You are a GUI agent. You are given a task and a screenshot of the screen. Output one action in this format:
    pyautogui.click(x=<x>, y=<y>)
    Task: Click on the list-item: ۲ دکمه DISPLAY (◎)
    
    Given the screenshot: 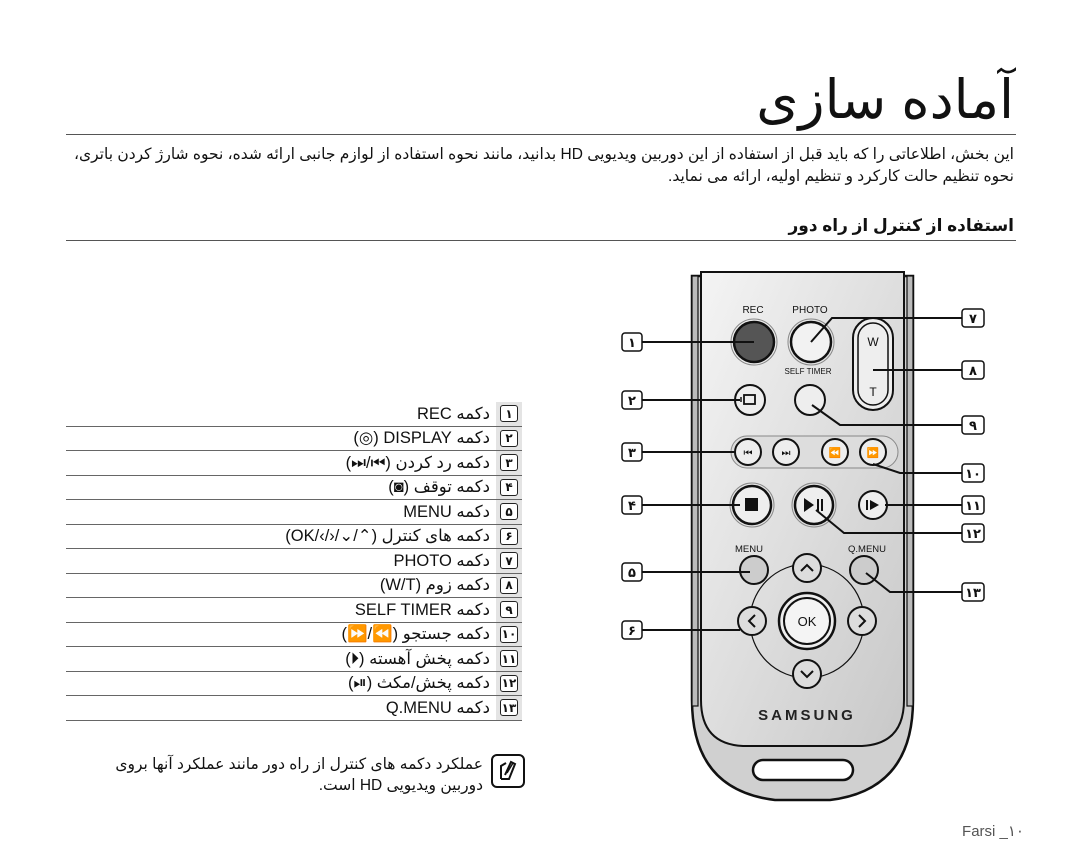 What is the action you would take?
    pyautogui.click(x=294, y=438)
    